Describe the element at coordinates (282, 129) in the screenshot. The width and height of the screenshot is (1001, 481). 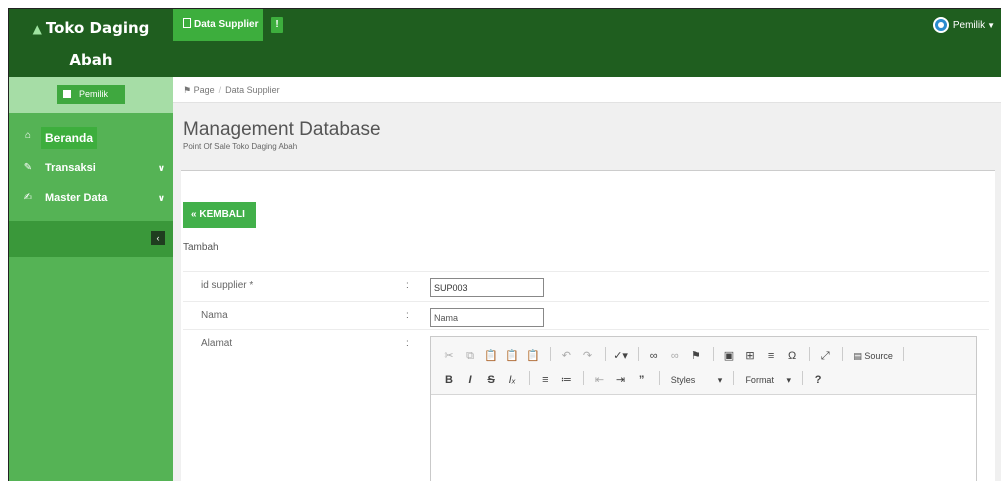
I see `page-title: Management Database` at that location.